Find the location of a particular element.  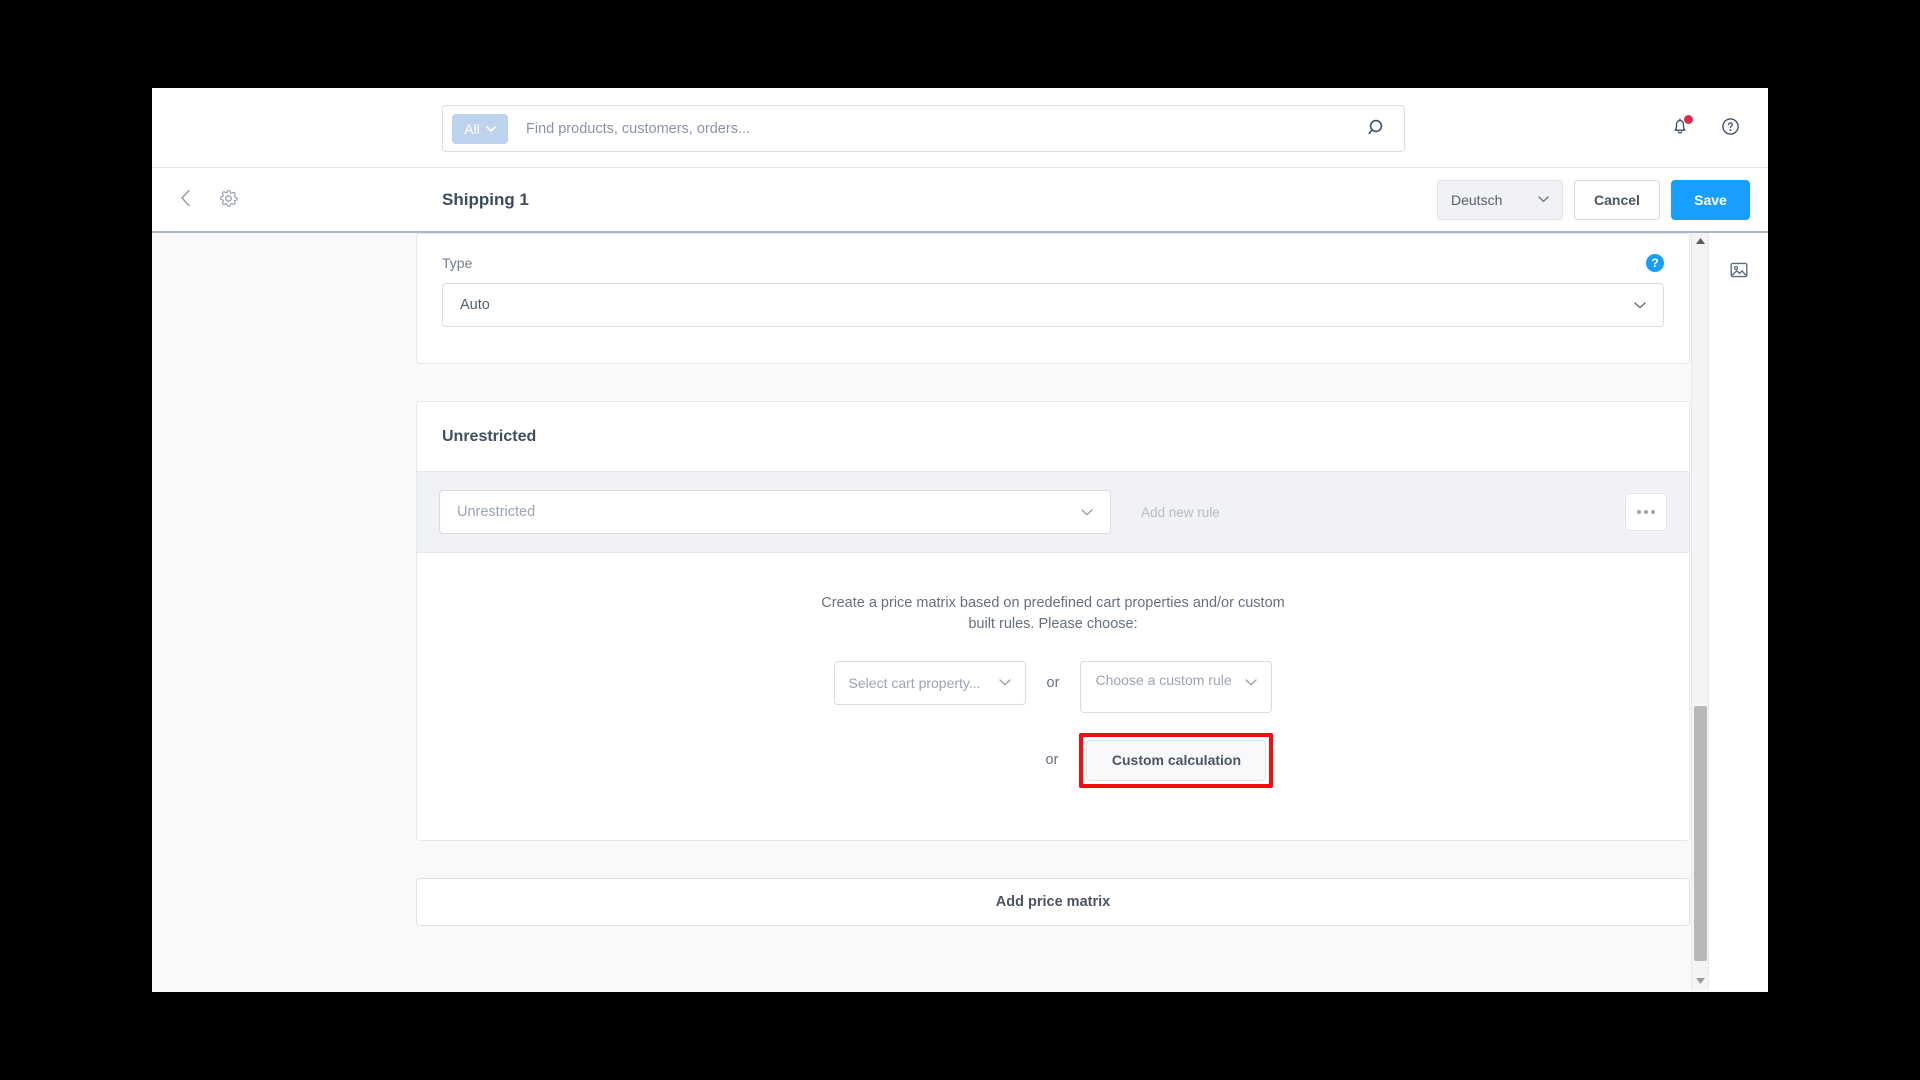

help-button is located at coordinates (1730, 128).